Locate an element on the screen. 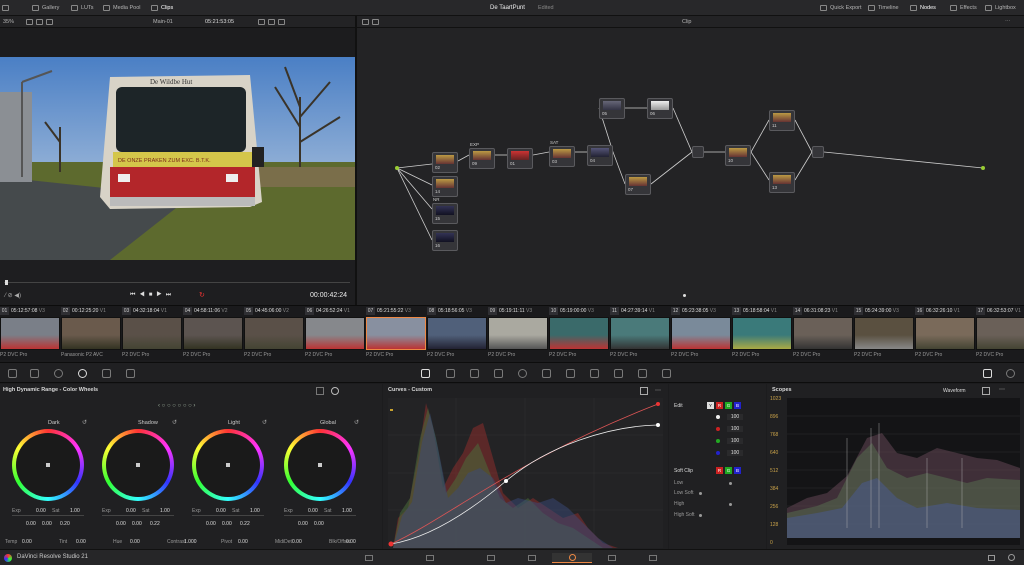 This screenshot has height=565, width=1024. scopes-icon is located at coordinates (987, 373).